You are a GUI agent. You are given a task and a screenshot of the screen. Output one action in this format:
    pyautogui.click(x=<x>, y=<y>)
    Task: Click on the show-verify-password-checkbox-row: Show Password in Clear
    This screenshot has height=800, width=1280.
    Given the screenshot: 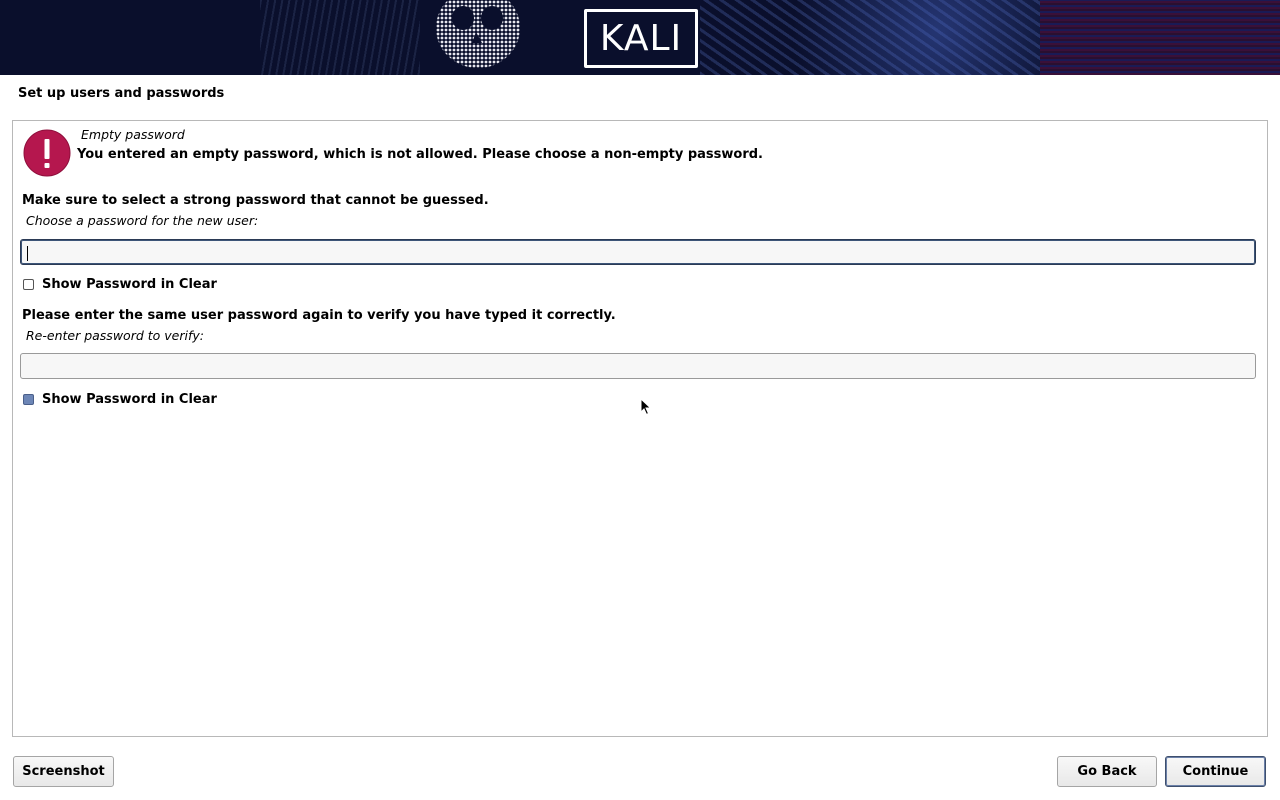 What is the action you would take?
    pyautogui.click(x=120, y=399)
    